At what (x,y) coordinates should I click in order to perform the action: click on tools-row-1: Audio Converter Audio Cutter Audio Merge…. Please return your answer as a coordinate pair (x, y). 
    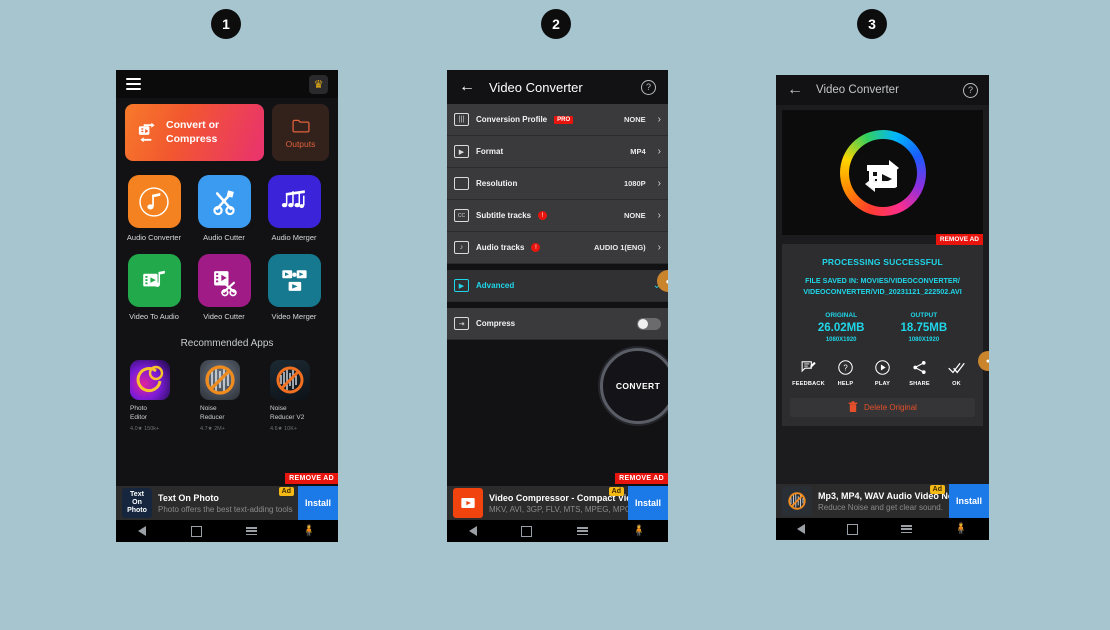
    Looking at the image, I should click on (227, 208).